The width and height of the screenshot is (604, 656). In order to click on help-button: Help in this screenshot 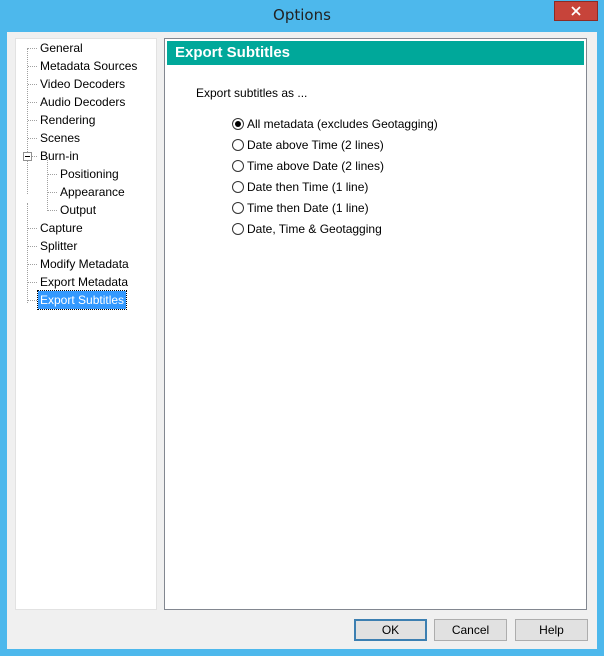, I will do `click(551, 630)`.